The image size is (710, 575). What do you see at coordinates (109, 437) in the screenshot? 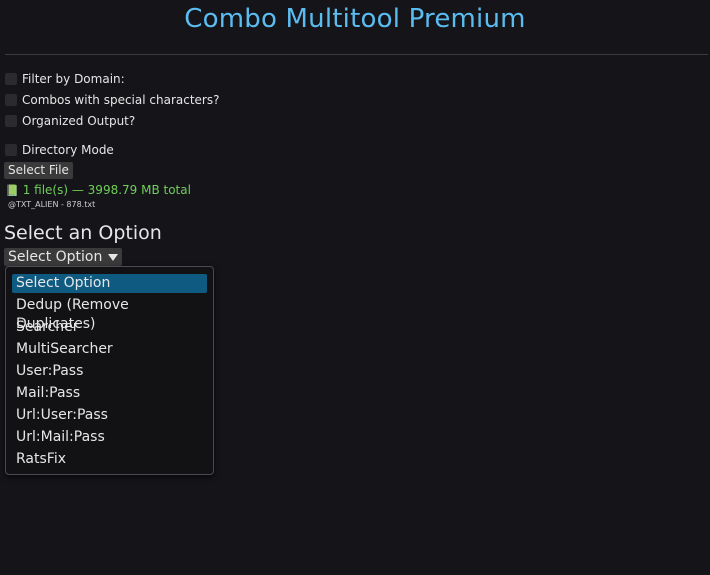
I see `dropdown-option: Url:Mail:Pass` at bounding box center [109, 437].